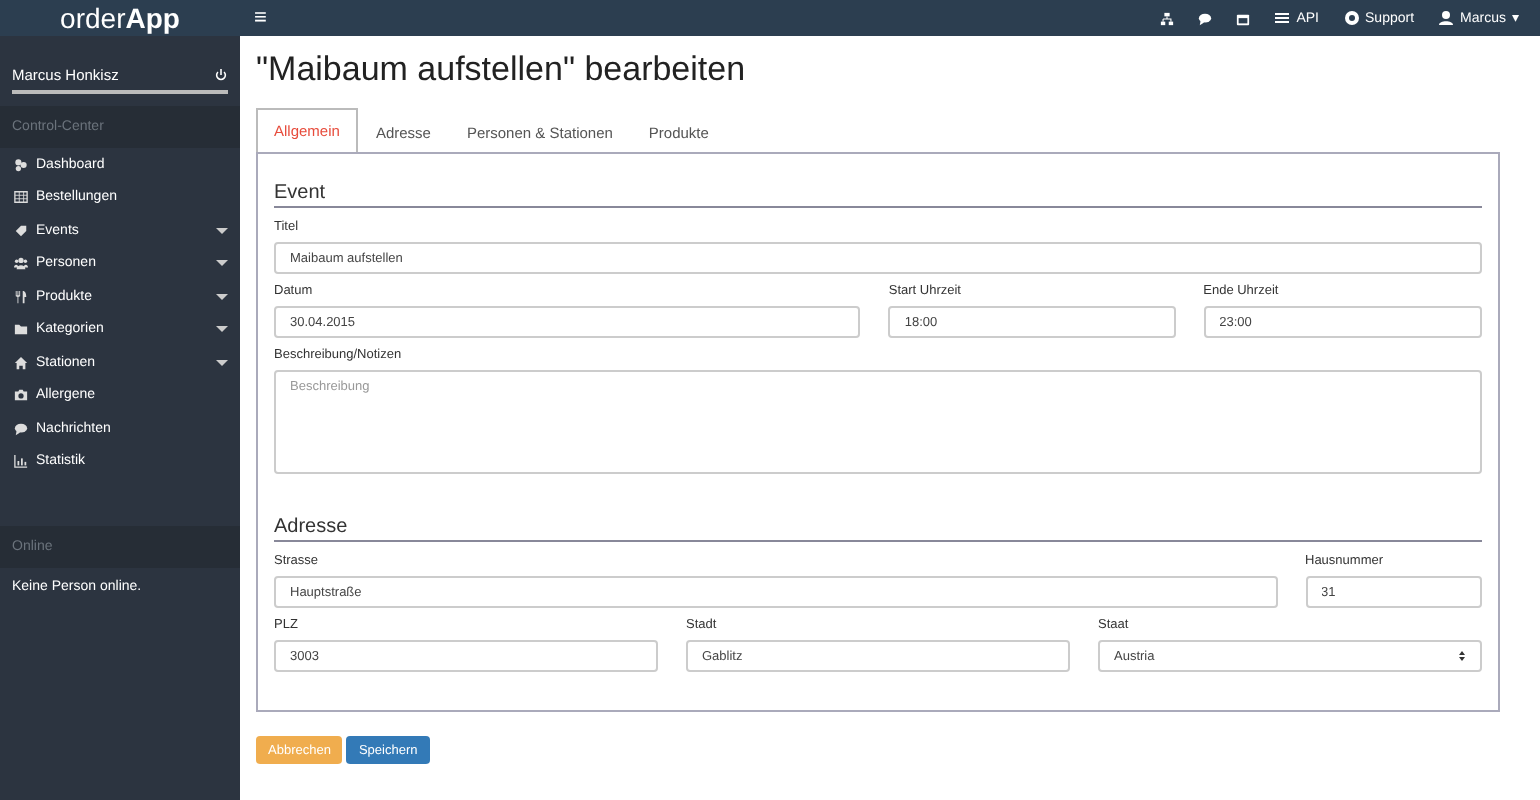 Image resolution: width=1540 pixels, height=800 pixels. I want to click on cutlery-icon, so click(21, 296).